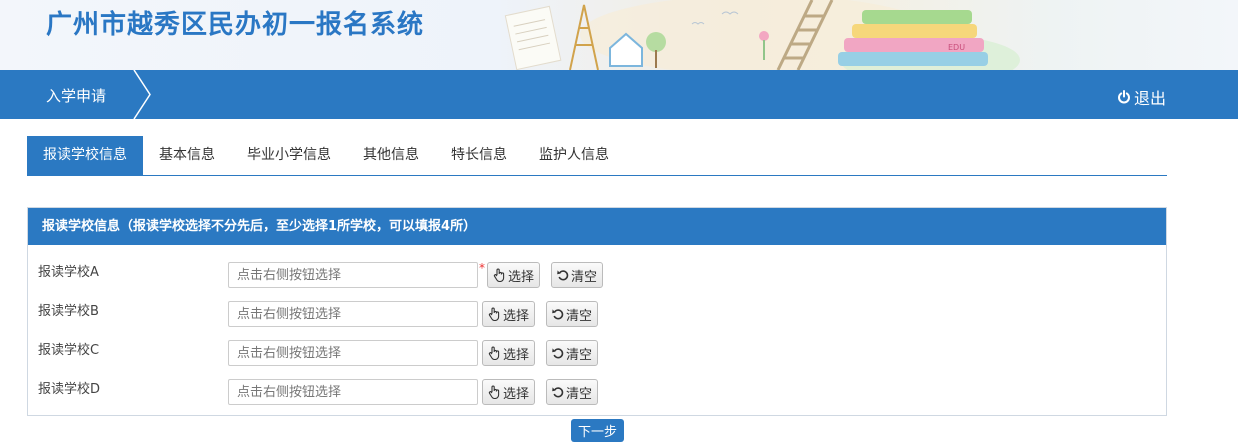 Image resolution: width=1238 pixels, height=442 pixels. Describe the element at coordinates (574, 155) in the screenshot. I see `tab-guardian-info: 监护人信息` at that location.